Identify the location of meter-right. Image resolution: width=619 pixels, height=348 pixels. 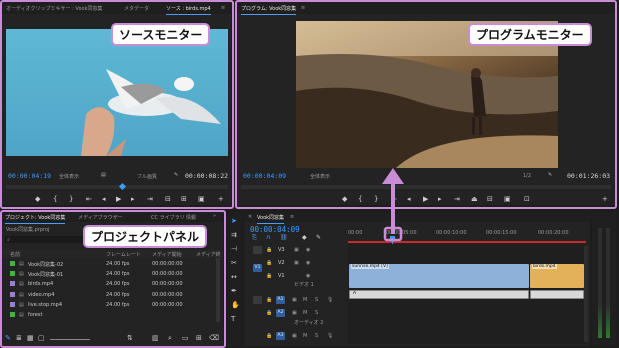
(608, 283).